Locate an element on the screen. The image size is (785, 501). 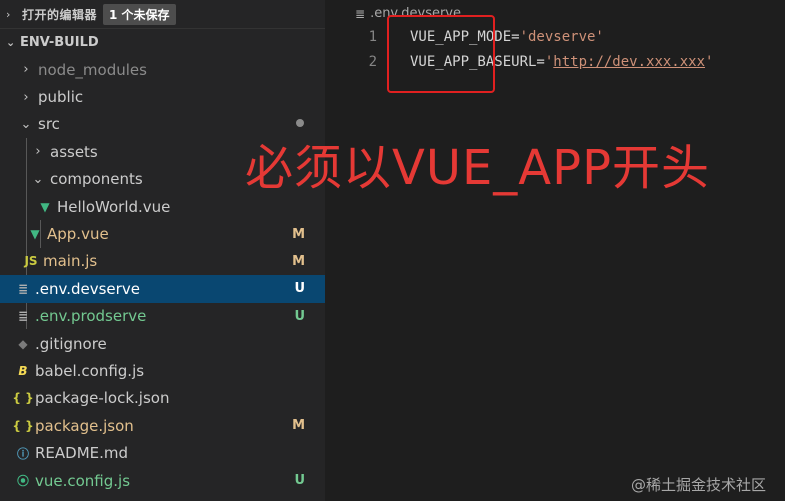
annotation-text: 必须以VUE_APP开头 is located at coordinates (478, 168).